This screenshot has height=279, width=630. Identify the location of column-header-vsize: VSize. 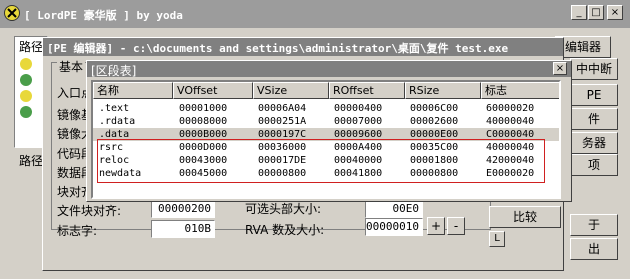
(291, 90).